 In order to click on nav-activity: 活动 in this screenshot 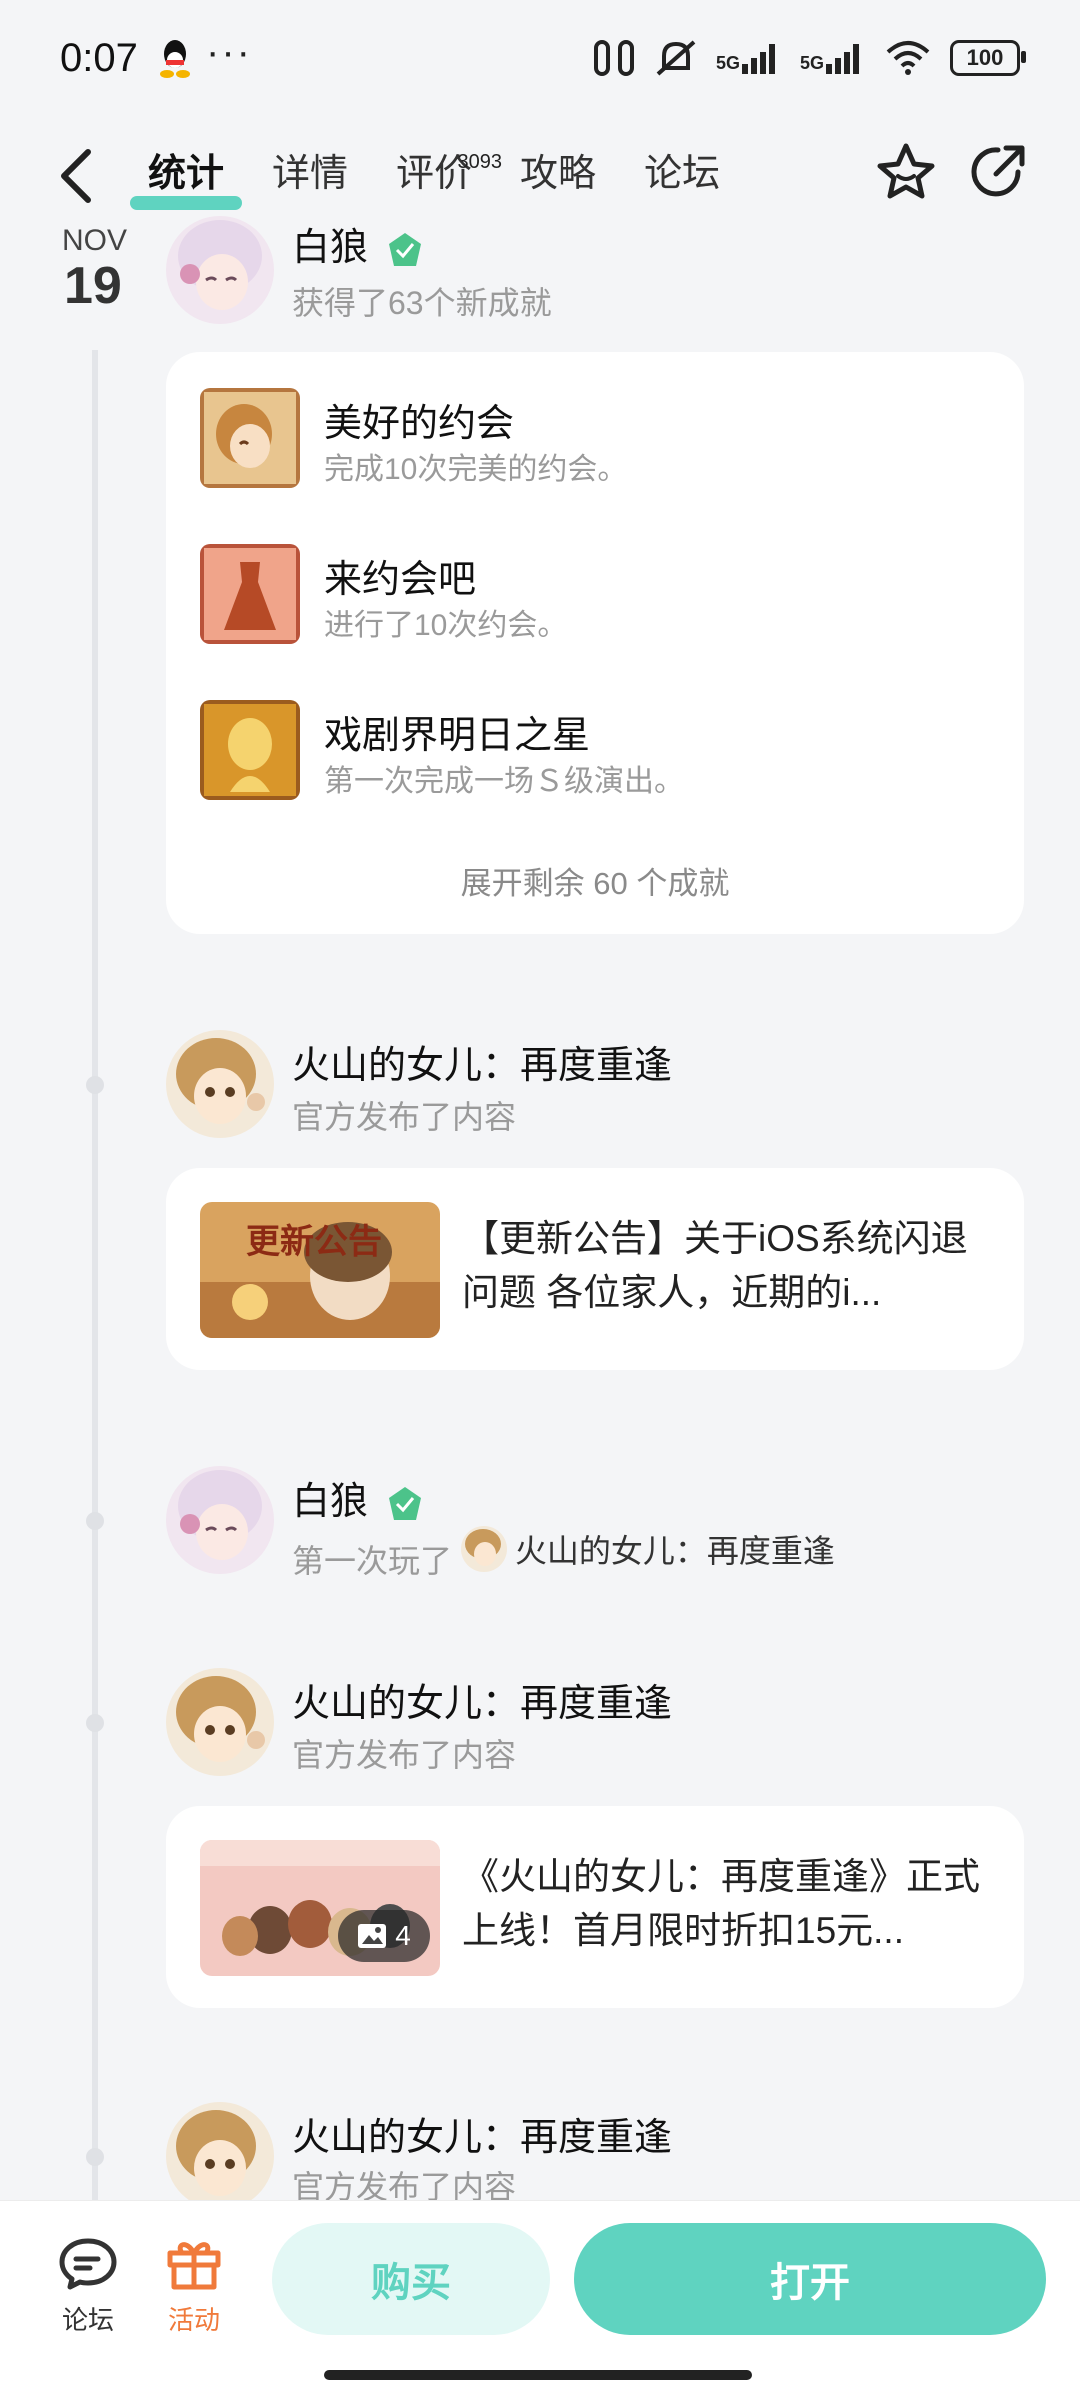, I will do `click(194, 2286)`.